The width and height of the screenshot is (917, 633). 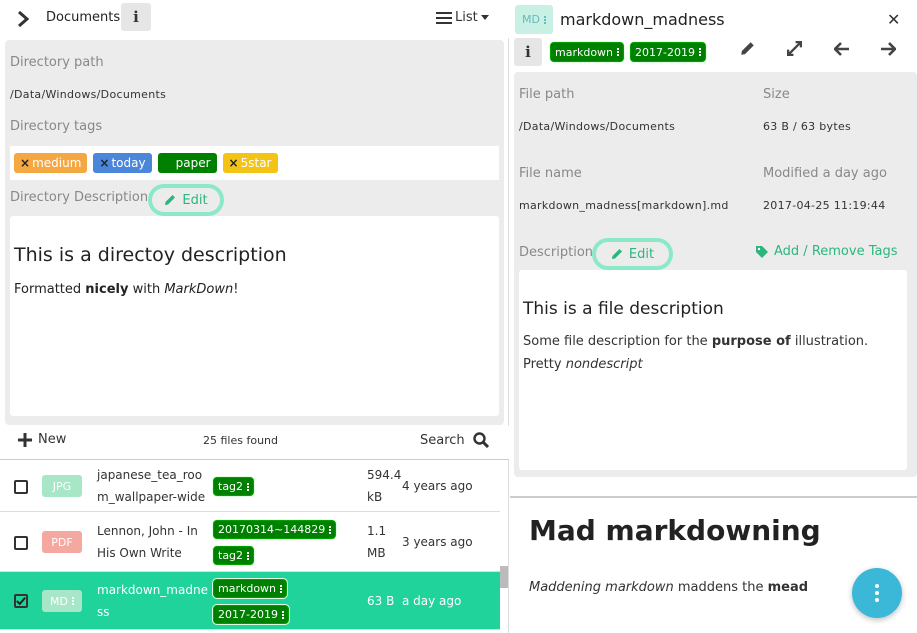 I want to click on next-file-icon, so click(x=888, y=51).